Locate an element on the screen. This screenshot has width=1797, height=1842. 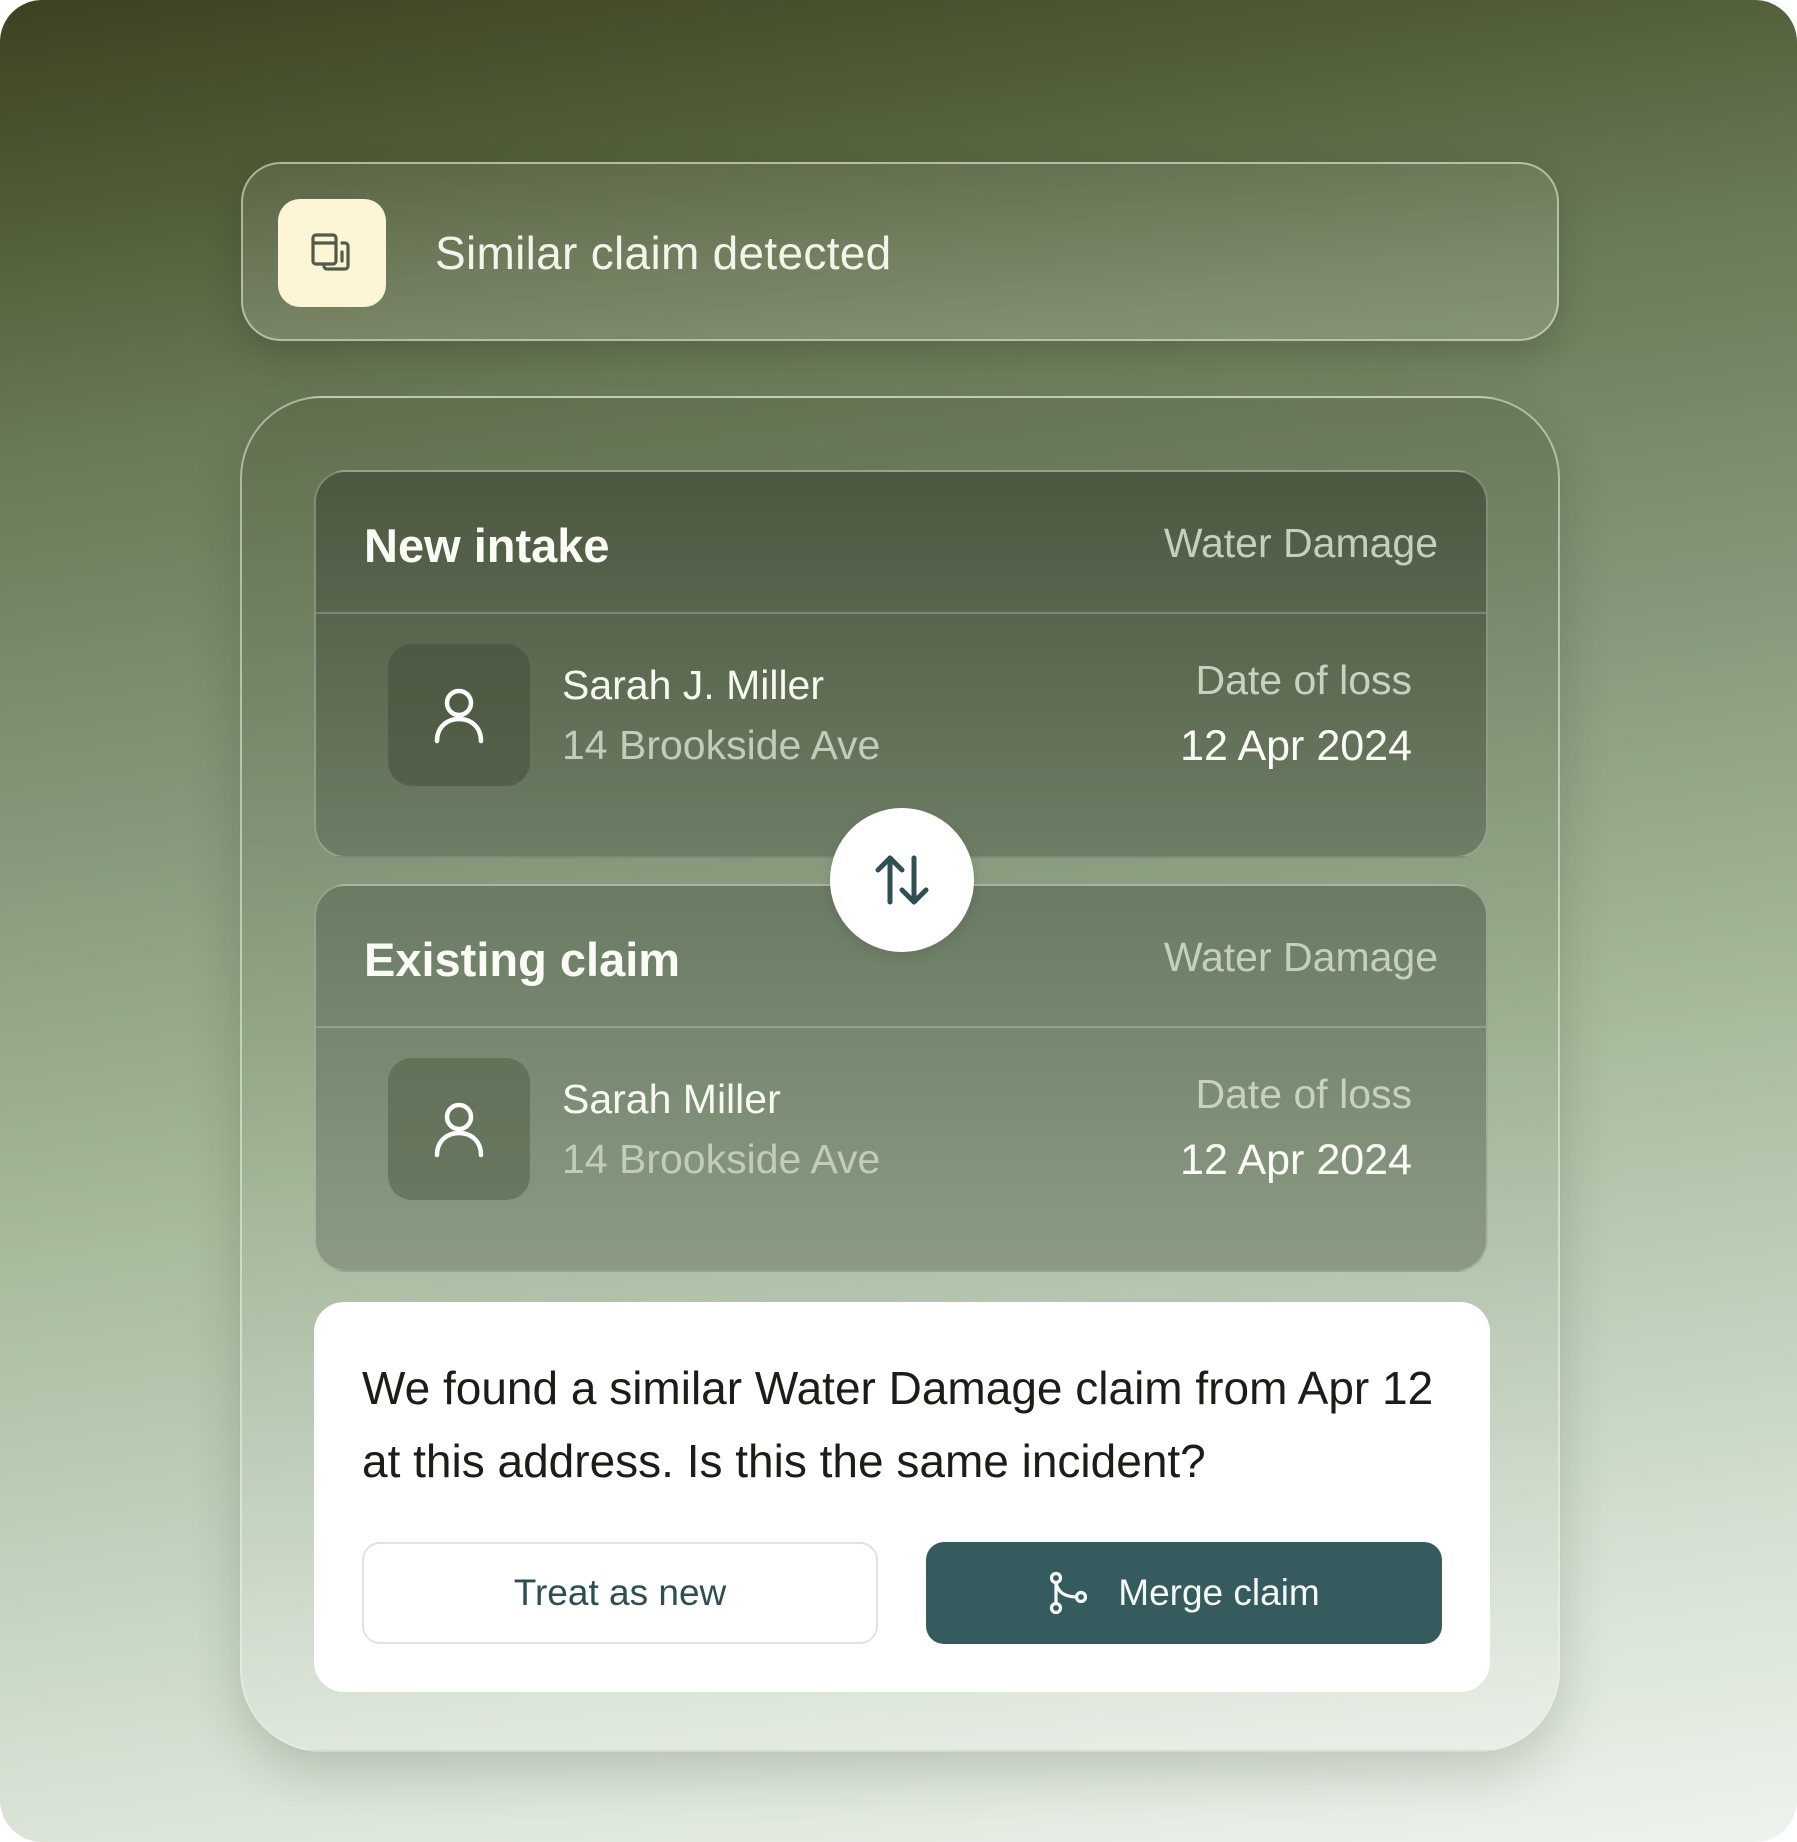
new-intake-date-value: 12 Apr 2024 is located at coordinates (1296, 746).